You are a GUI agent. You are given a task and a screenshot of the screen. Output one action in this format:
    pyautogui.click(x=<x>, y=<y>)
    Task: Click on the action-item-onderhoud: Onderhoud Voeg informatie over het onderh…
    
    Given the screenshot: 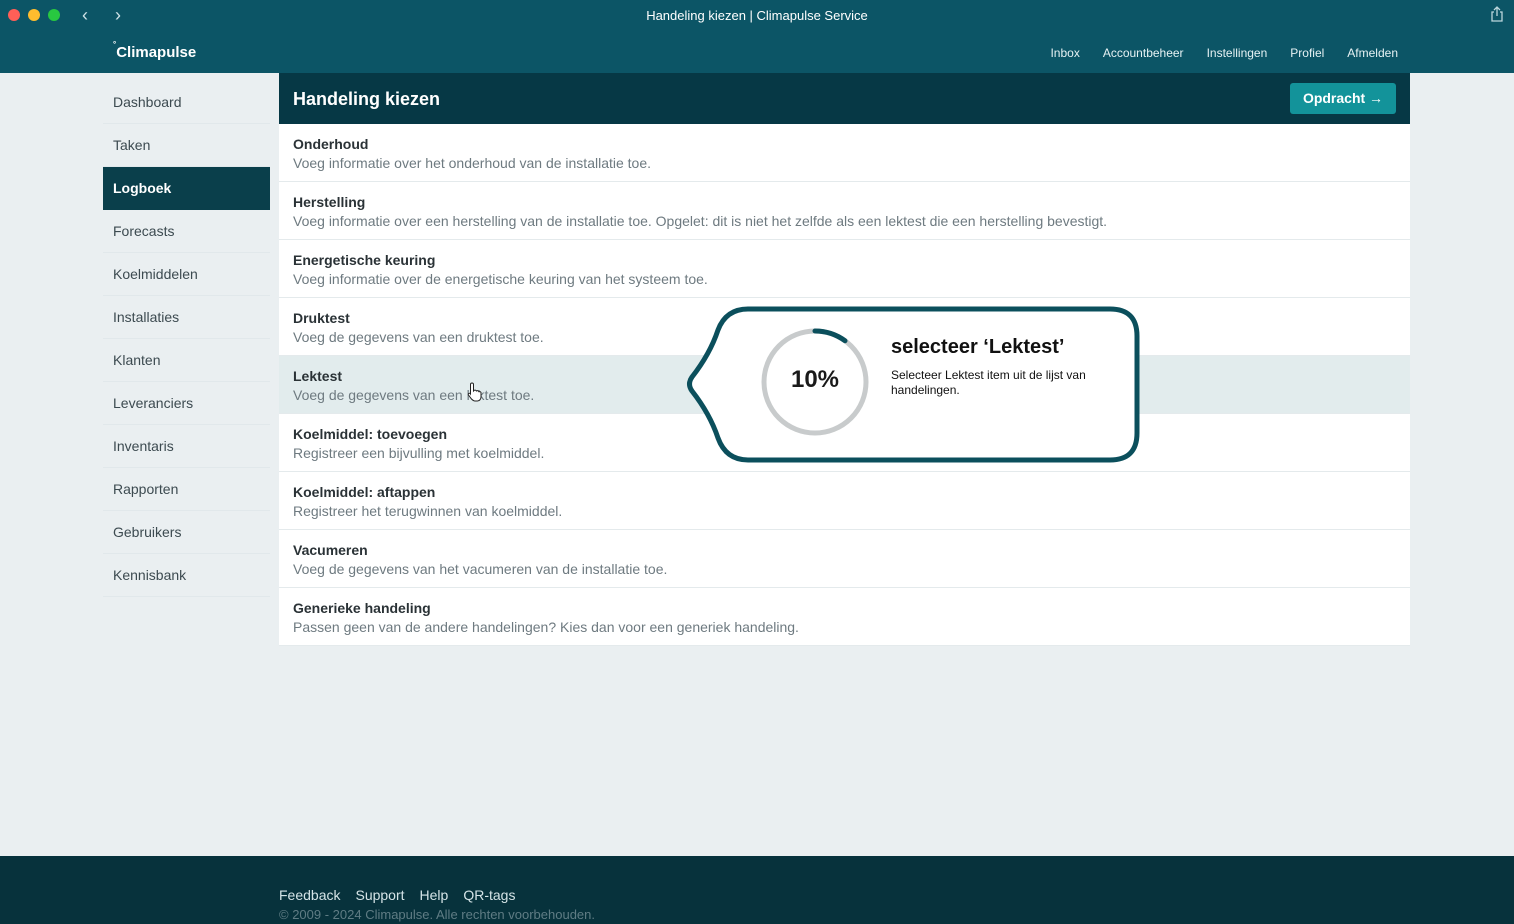 What is the action you would take?
    pyautogui.click(x=844, y=153)
    